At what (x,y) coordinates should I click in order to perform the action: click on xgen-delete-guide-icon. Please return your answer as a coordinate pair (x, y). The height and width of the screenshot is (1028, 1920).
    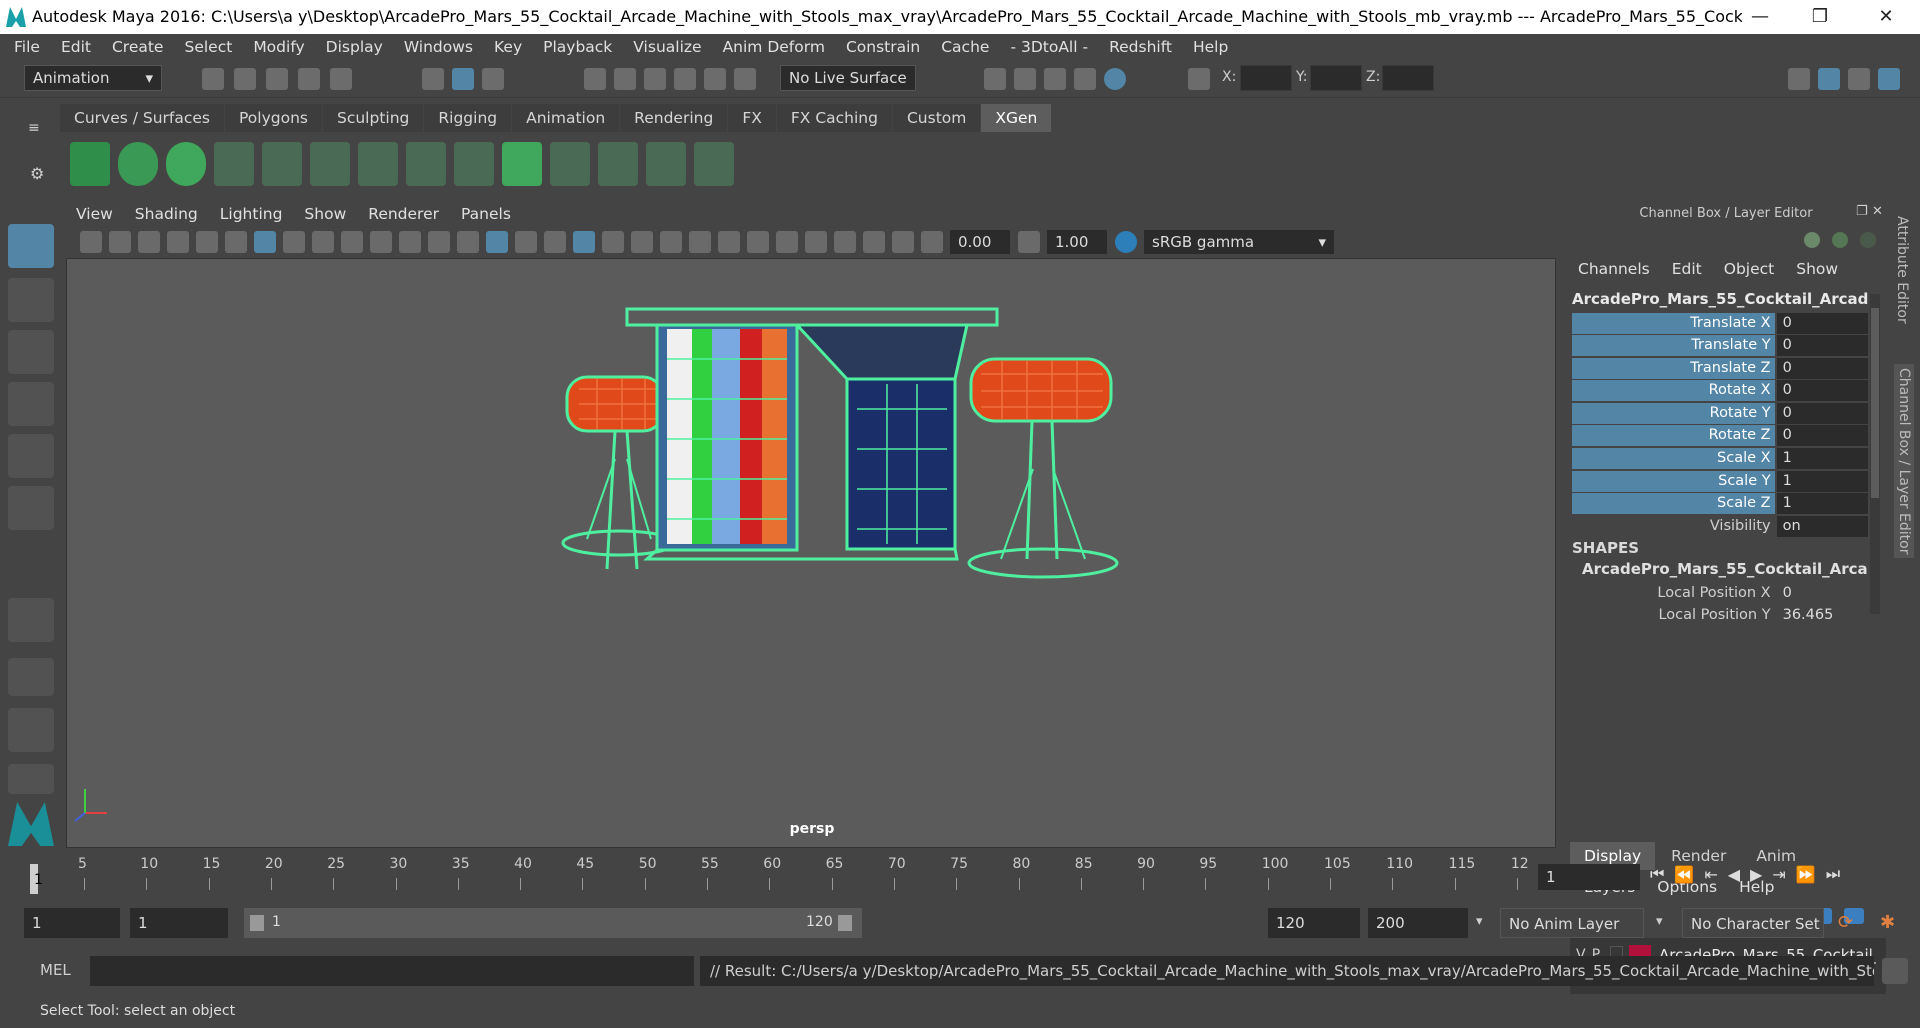
    Looking at the image, I should click on (714, 164).